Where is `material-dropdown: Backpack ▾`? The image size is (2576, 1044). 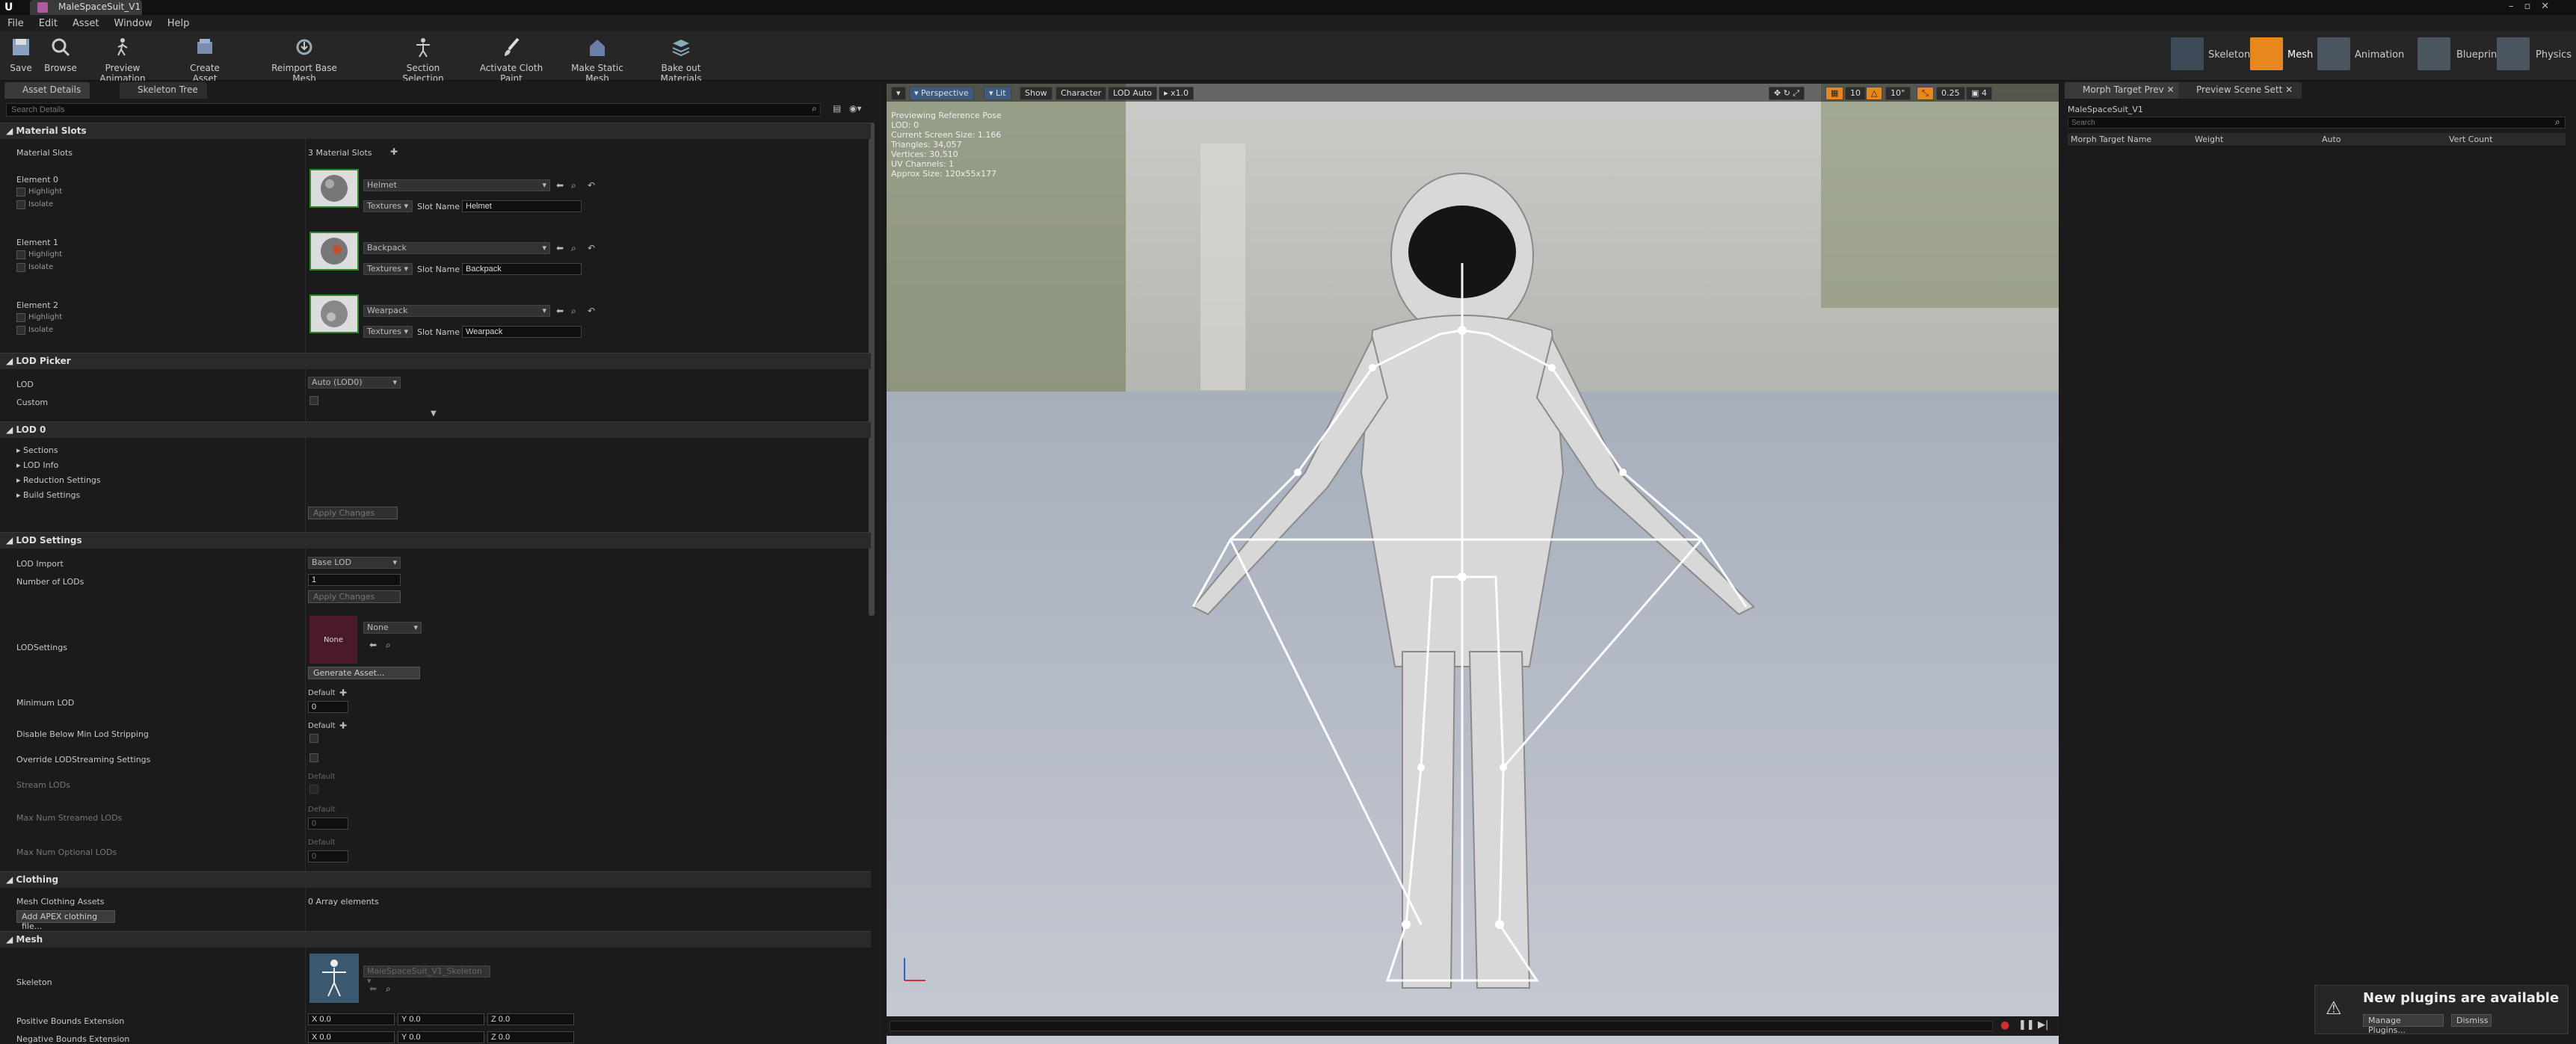 material-dropdown: Backpack ▾ is located at coordinates (456, 248).